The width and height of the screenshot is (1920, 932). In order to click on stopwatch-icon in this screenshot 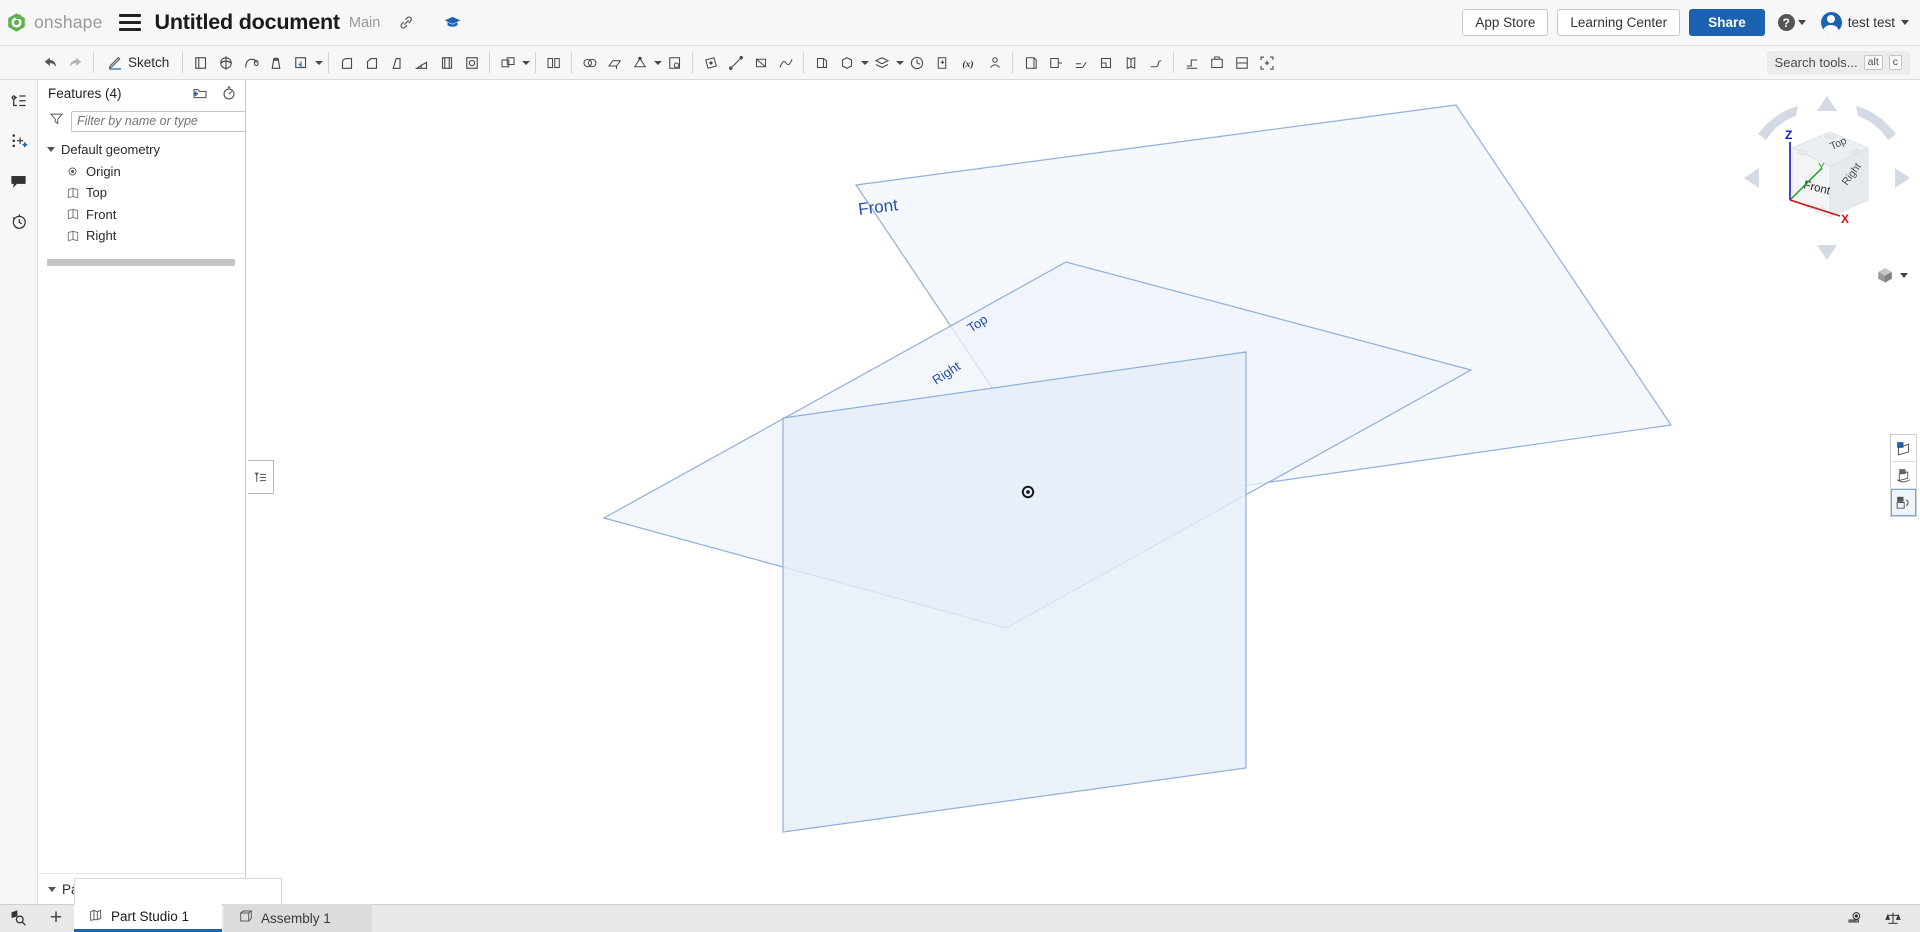, I will do `click(228, 93)`.